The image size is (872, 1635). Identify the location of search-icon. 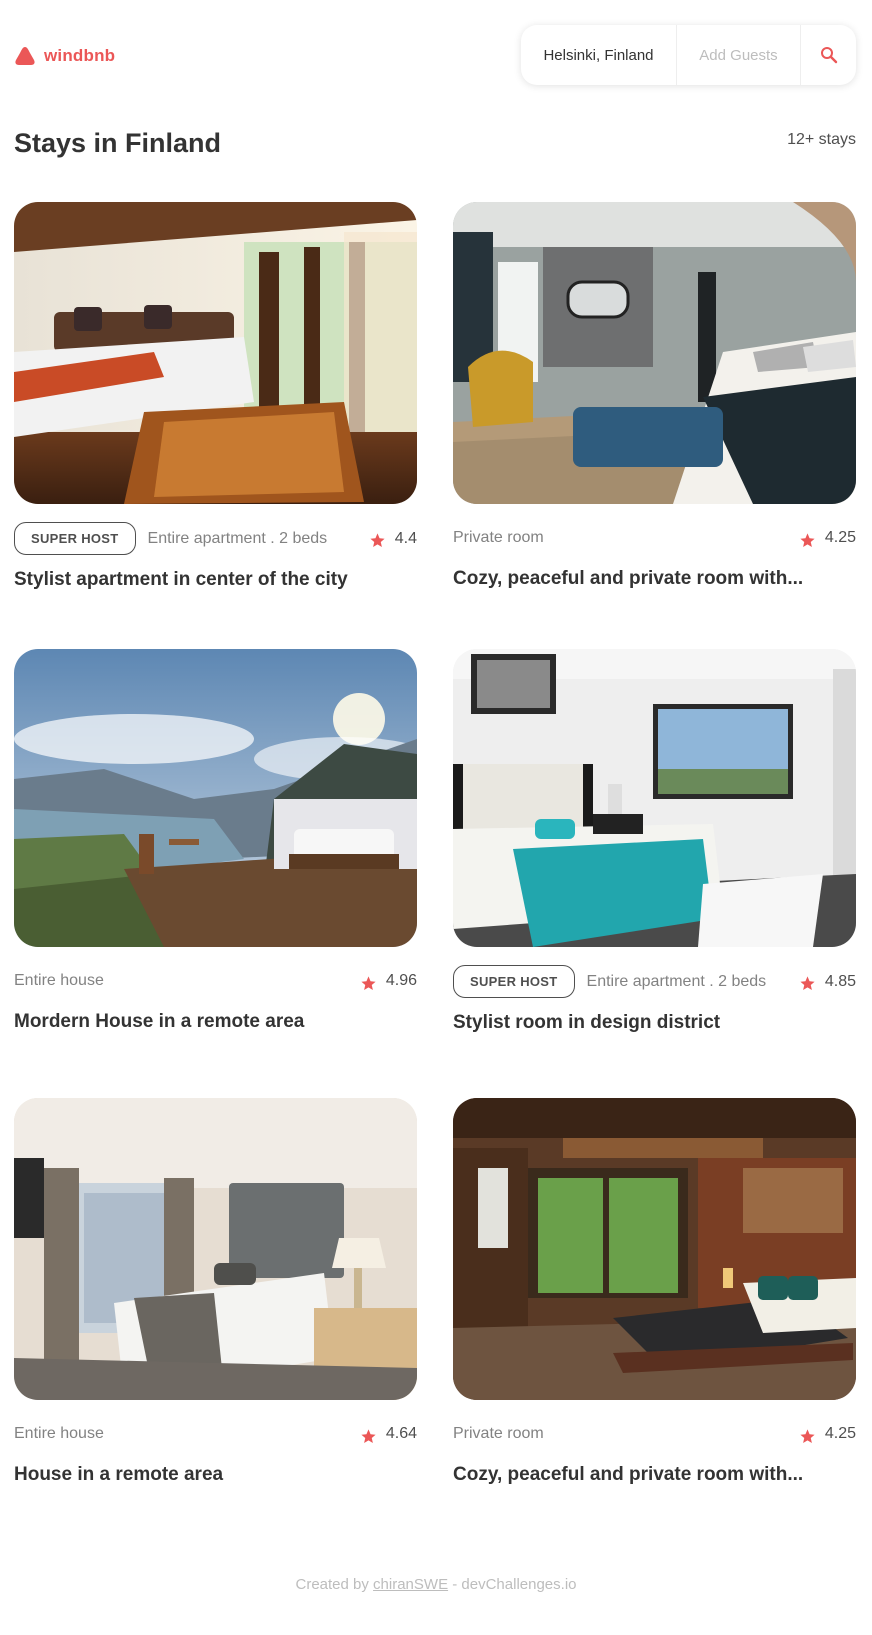
(828, 55).